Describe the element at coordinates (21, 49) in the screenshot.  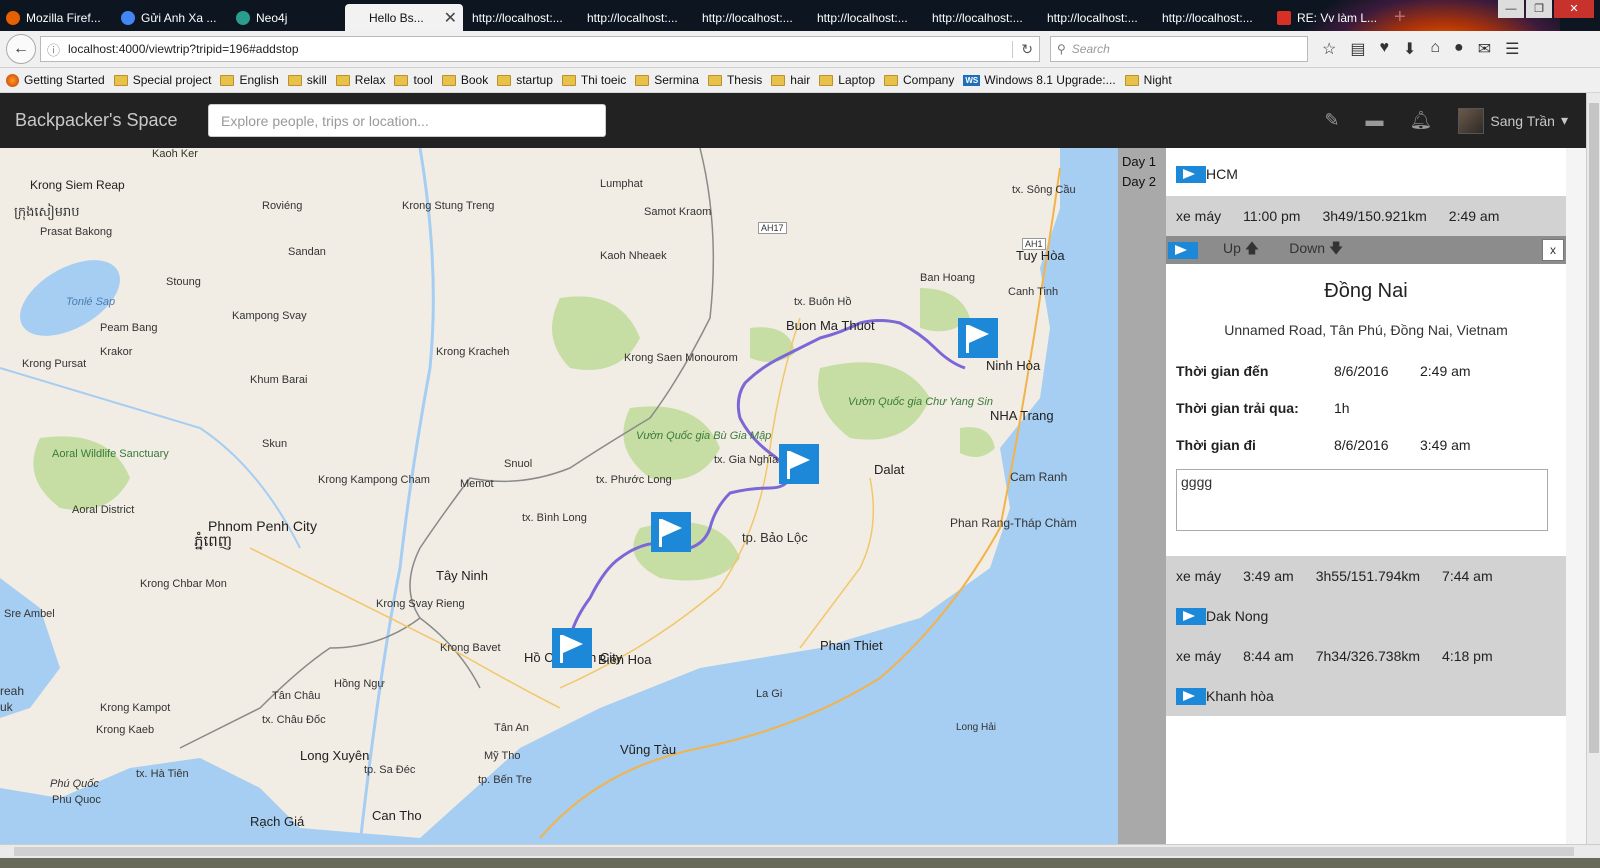
I see `back-button: ←` at that location.